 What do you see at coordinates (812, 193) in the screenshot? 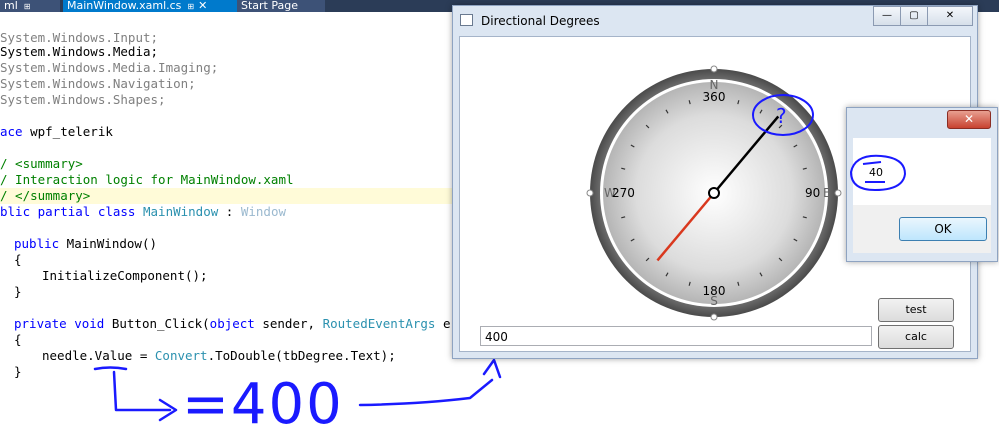
I see `degree-label-90: 90` at bounding box center [812, 193].